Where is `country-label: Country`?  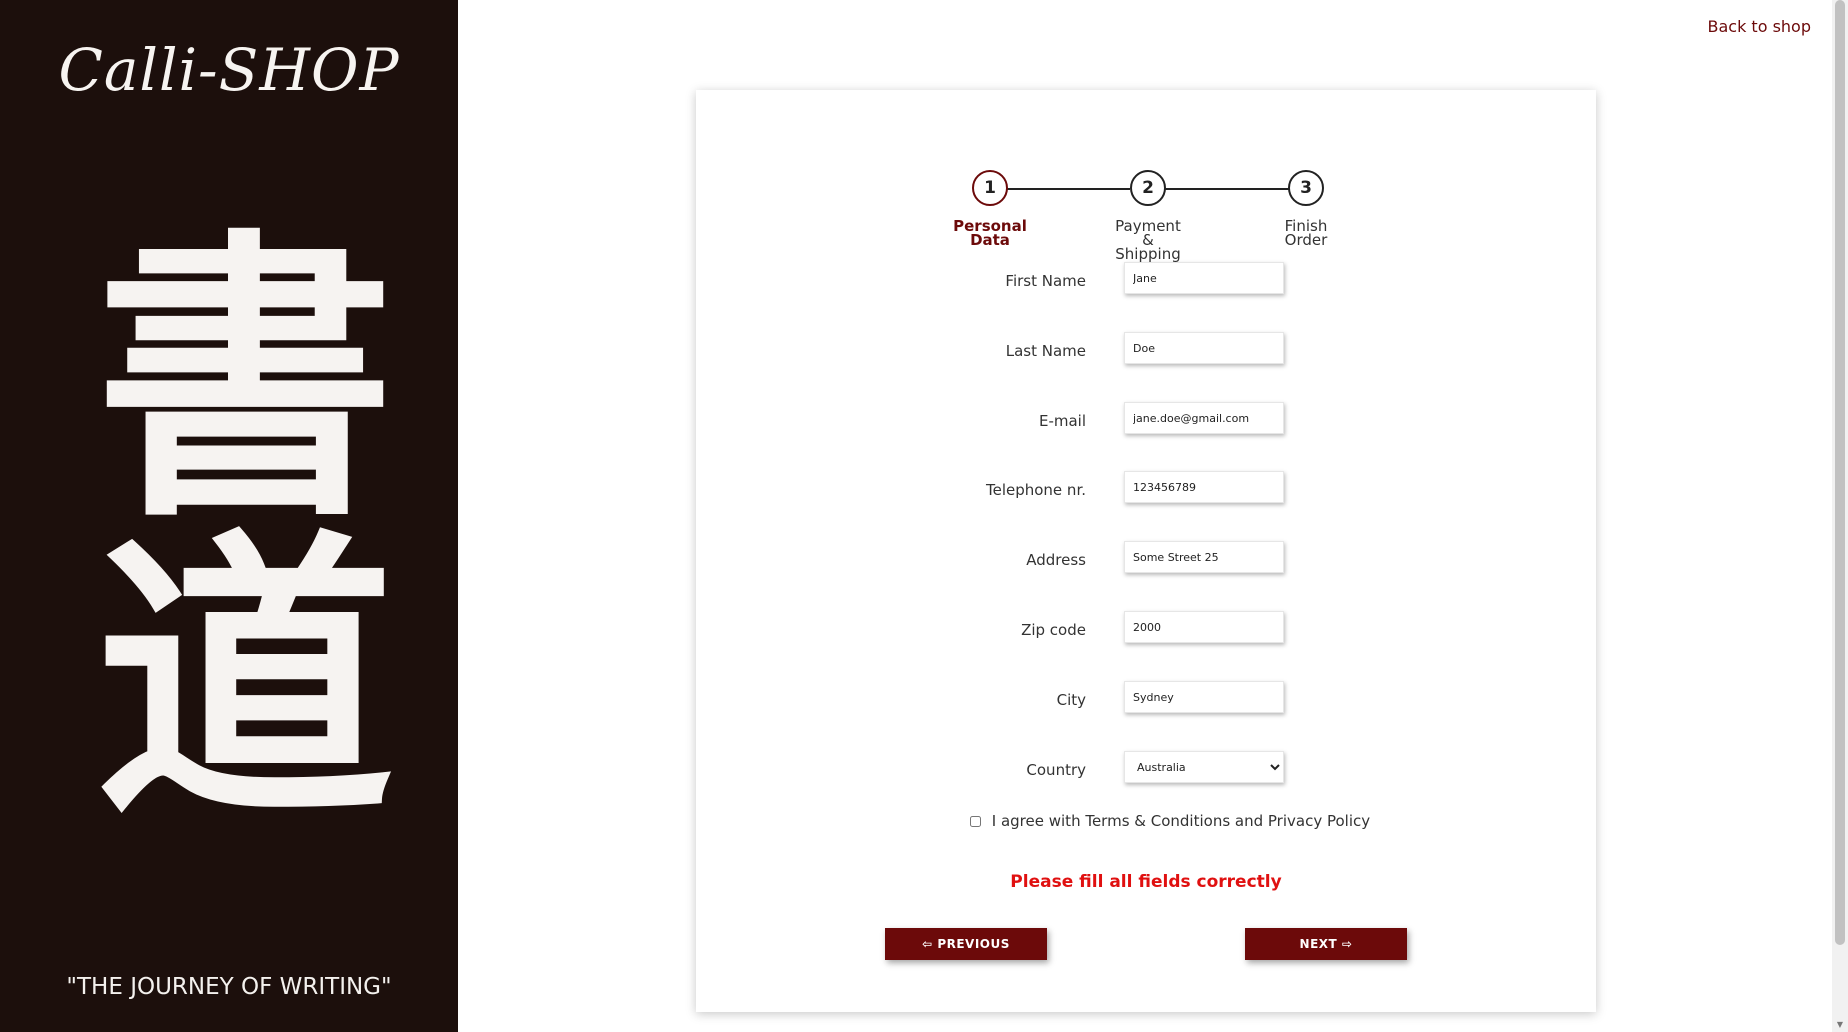 country-label: Country is located at coordinates (1056, 770).